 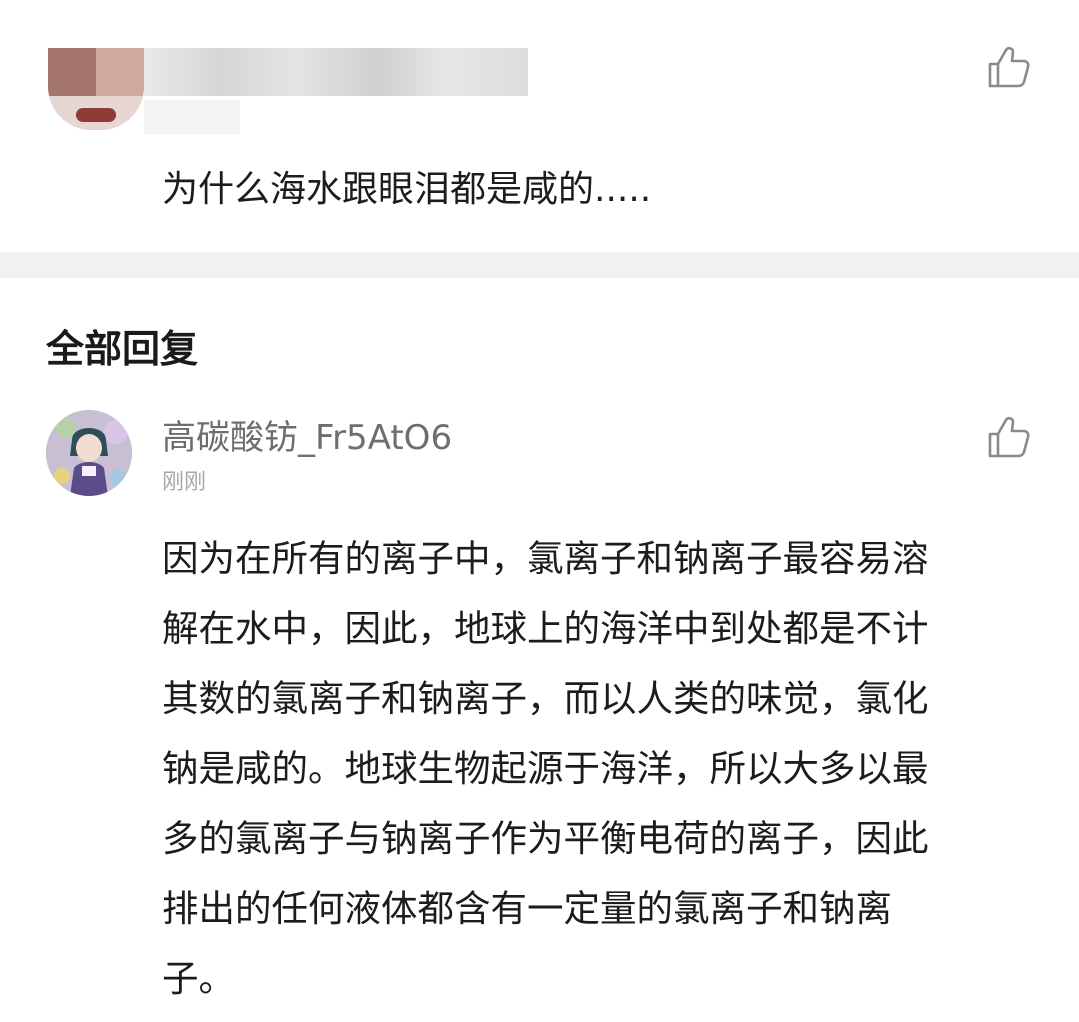 I want to click on reply-text-line: 因为在所有的离子中，氯离子和钠离子最容易溶, so click(x=545, y=558).